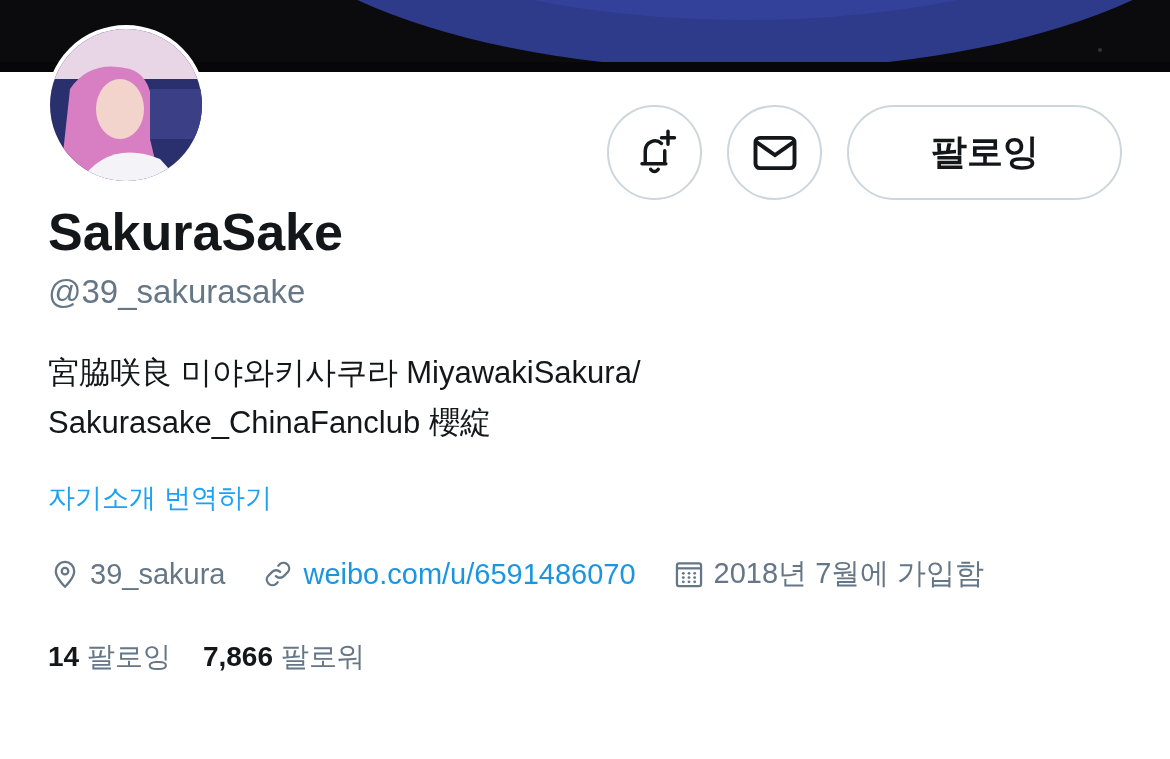 This screenshot has height=759, width=1170. I want to click on display-name: SakuraSake, so click(196, 232).